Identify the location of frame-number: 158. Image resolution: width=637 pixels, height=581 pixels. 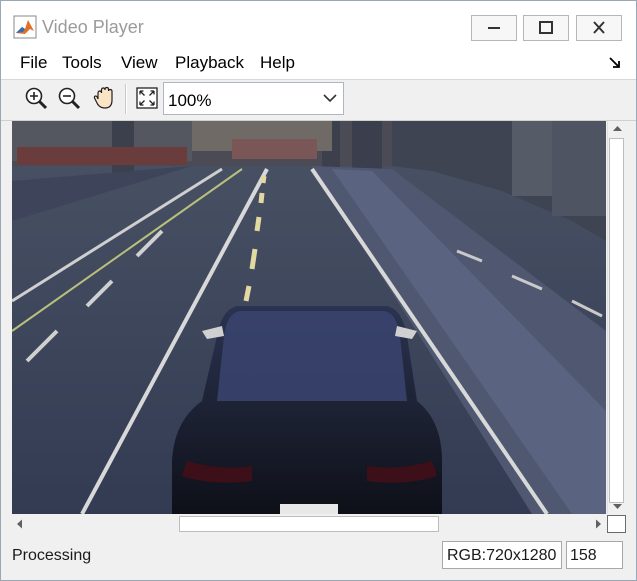
(583, 555).